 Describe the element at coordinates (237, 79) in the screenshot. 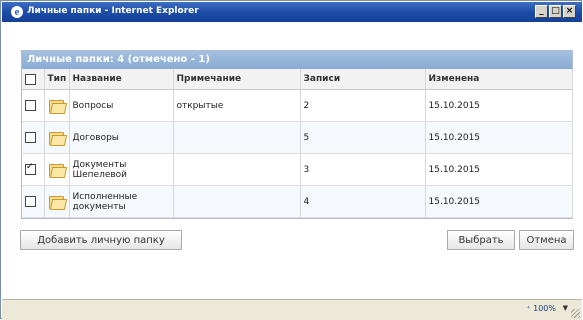

I see `column-header-note: Примечание` at that location.